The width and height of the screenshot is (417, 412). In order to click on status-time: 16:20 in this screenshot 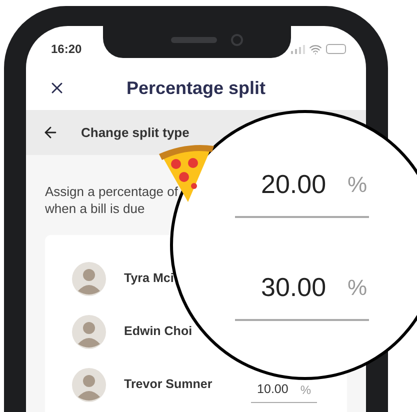, I will do `click(66, 49)`.